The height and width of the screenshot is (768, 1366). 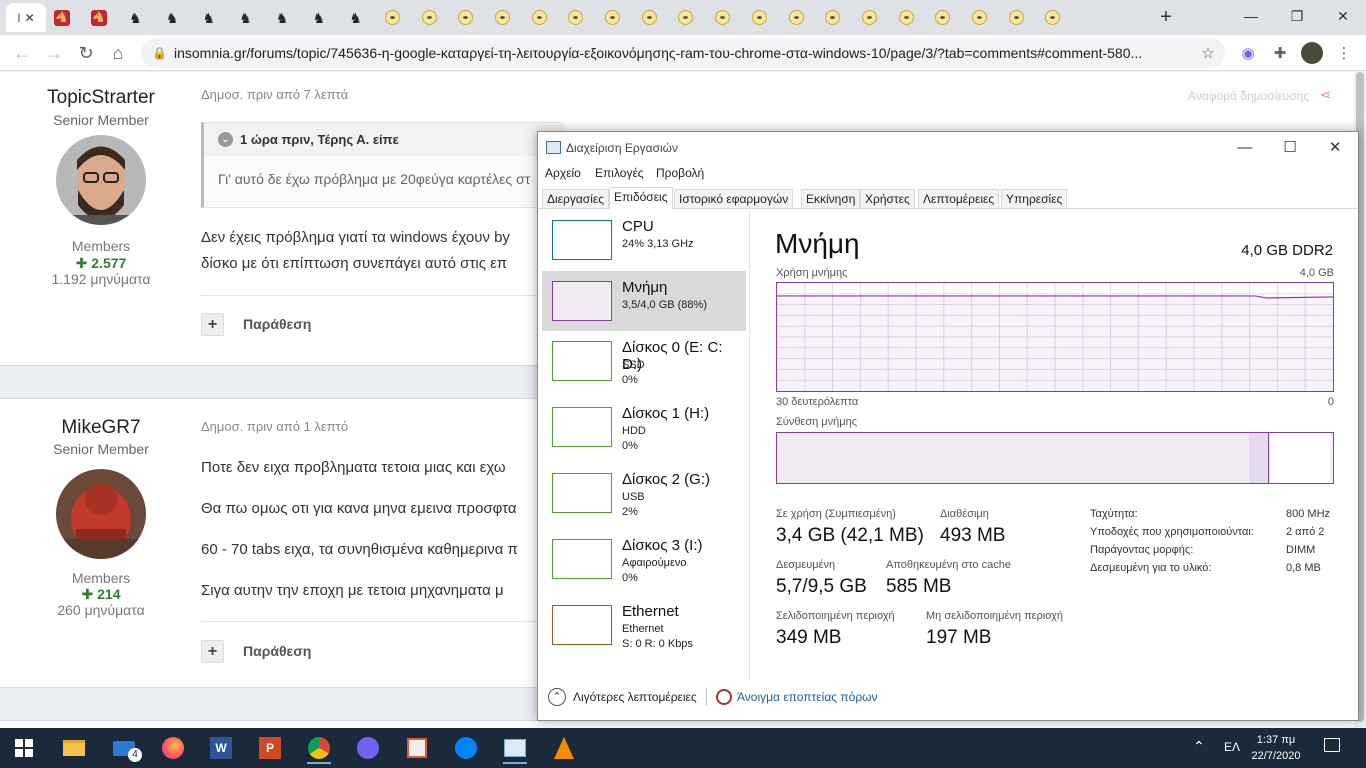 What do you see at coordinates (101, 594) in the screenshot?
I see `user-reputation: ✚ 214` at bounding box center [101, 594].